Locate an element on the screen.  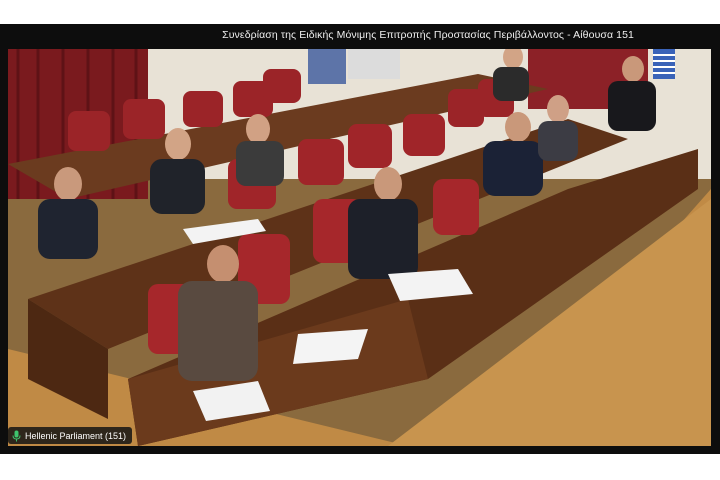
microphone-icon is located at coordinates (16, 435).